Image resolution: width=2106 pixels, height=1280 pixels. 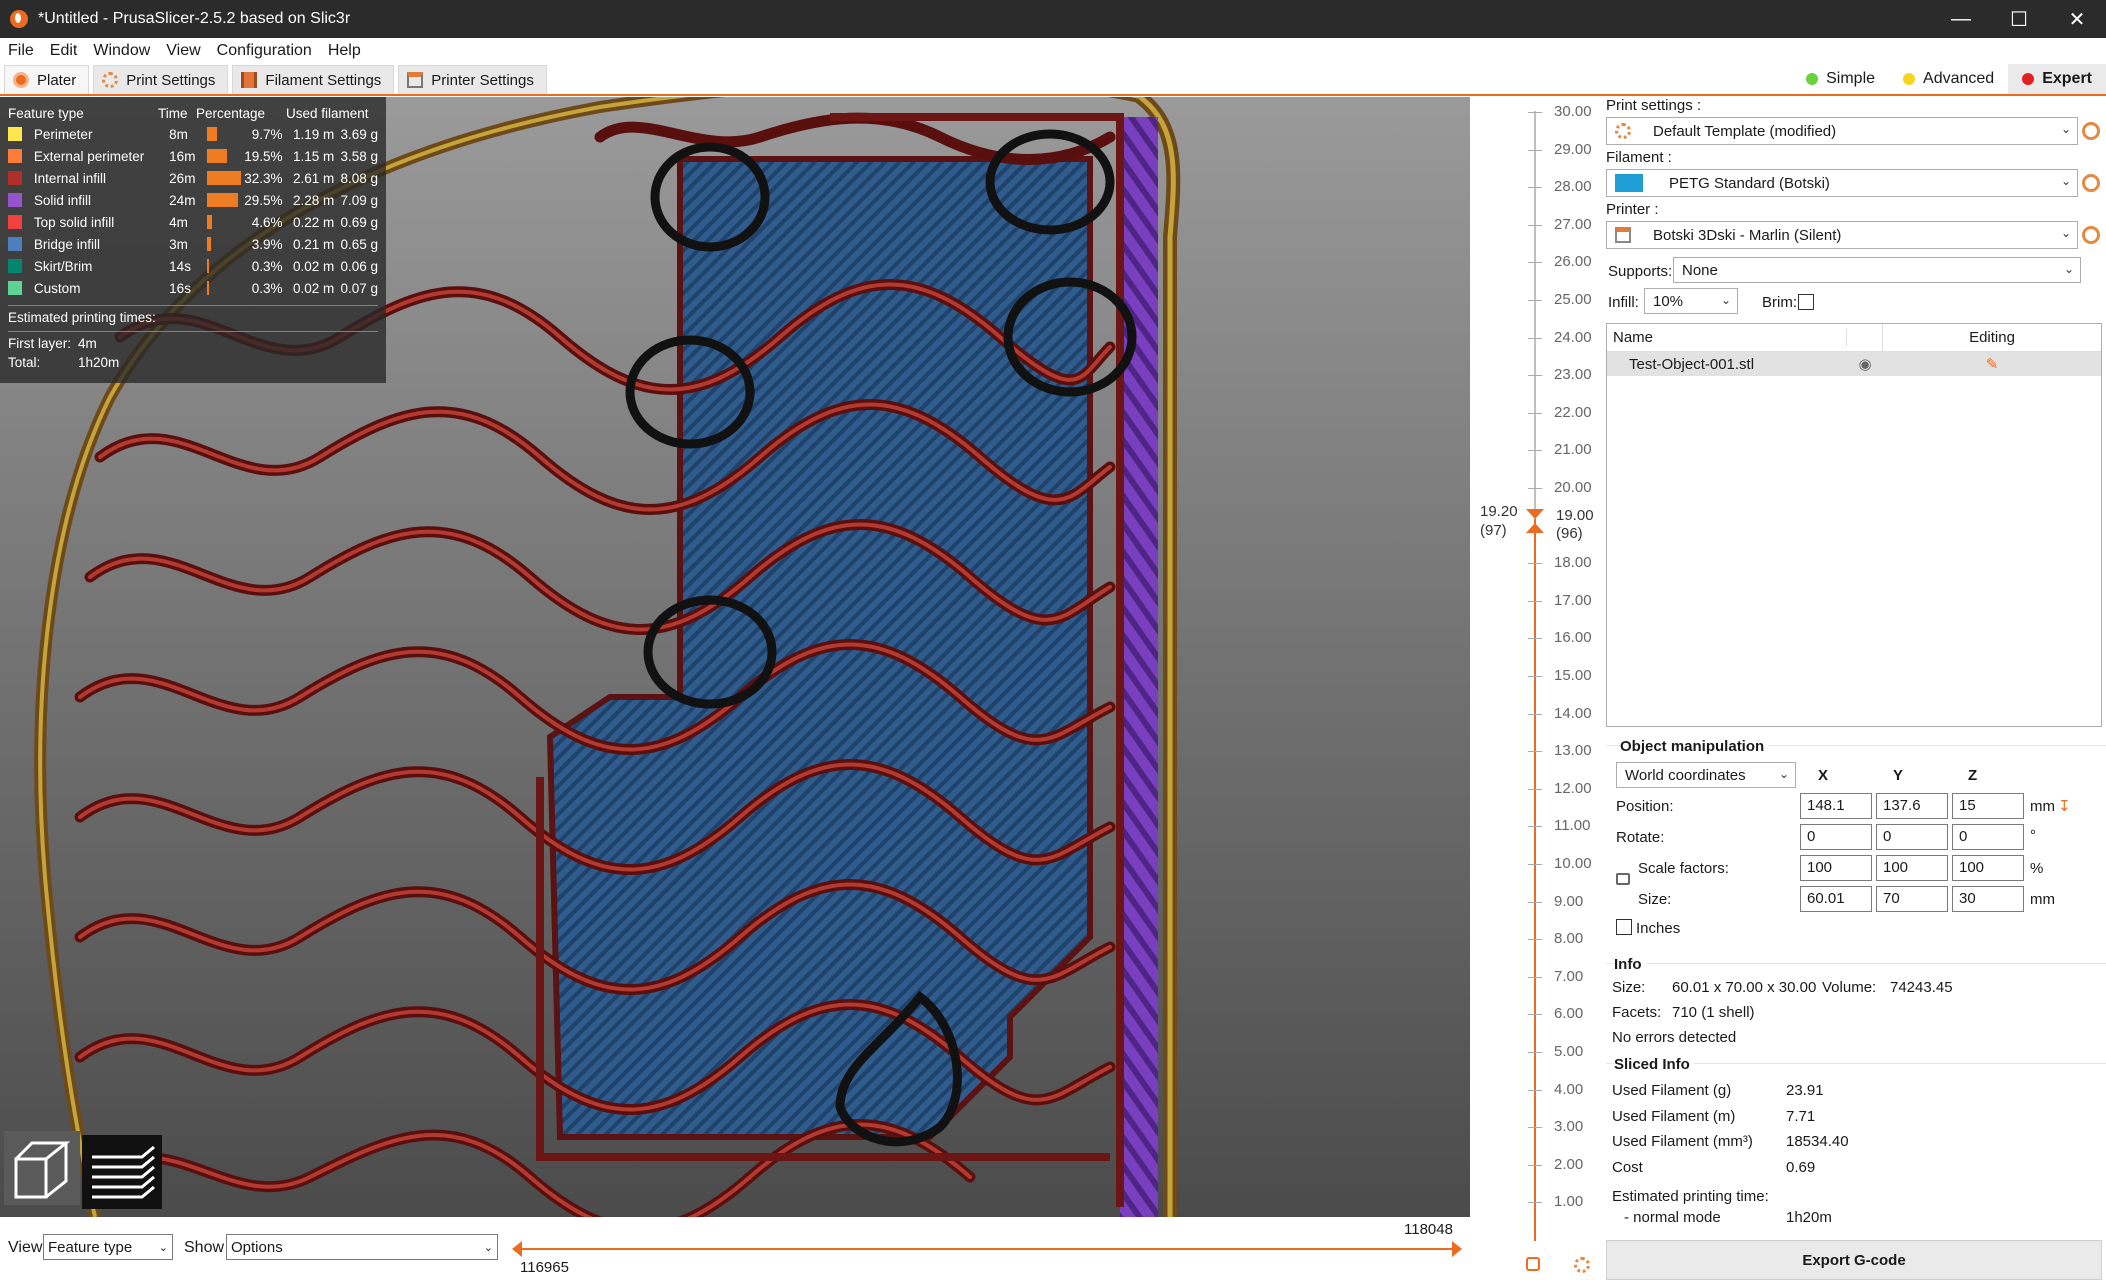 I want to click on filament-combo: PETG Standard (Botski) ⌄, so click(x=1842, y=183).